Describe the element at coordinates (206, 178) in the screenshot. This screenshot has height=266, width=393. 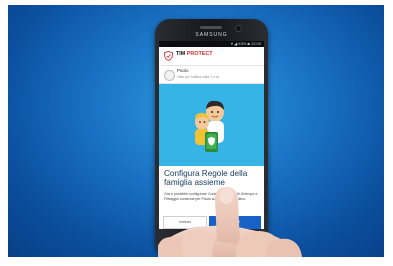
I see `onboarding-title: Configura Regole della famiglia assieme` at that location.